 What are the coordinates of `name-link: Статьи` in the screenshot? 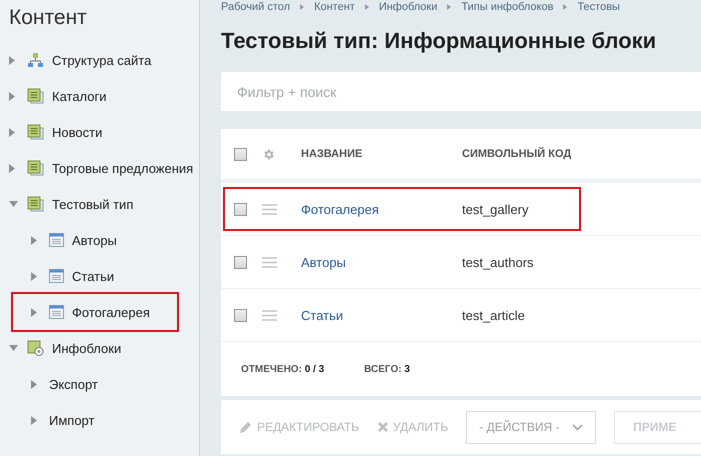 It's located at (322, 315).